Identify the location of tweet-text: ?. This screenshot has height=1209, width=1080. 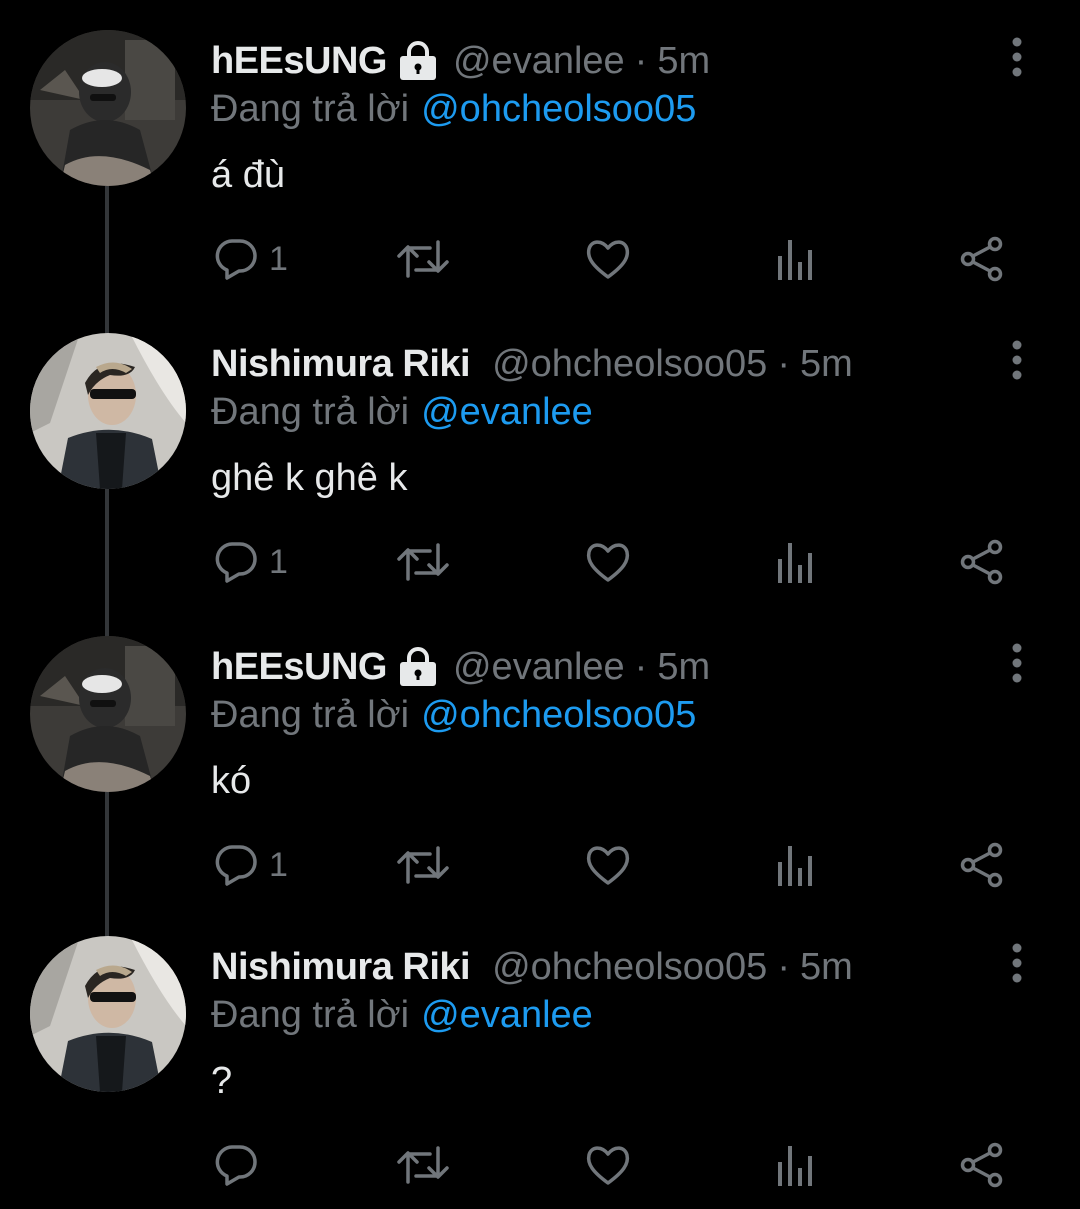
(222, 1081).